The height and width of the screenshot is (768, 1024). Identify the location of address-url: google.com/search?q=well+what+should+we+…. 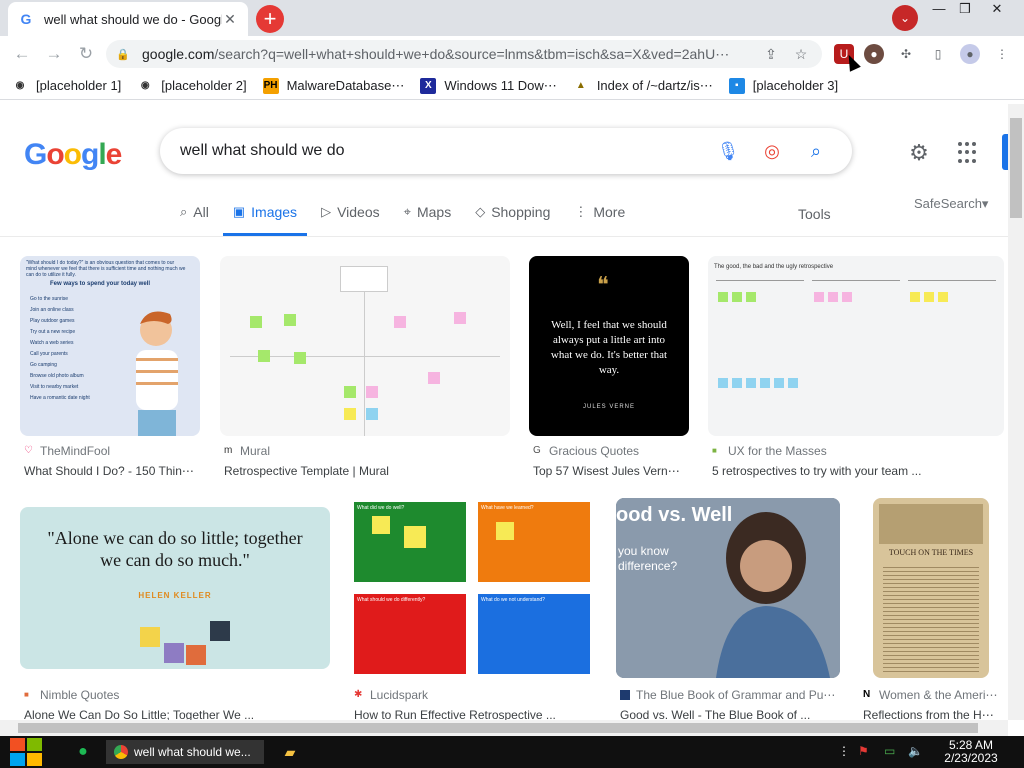
(436, 53).